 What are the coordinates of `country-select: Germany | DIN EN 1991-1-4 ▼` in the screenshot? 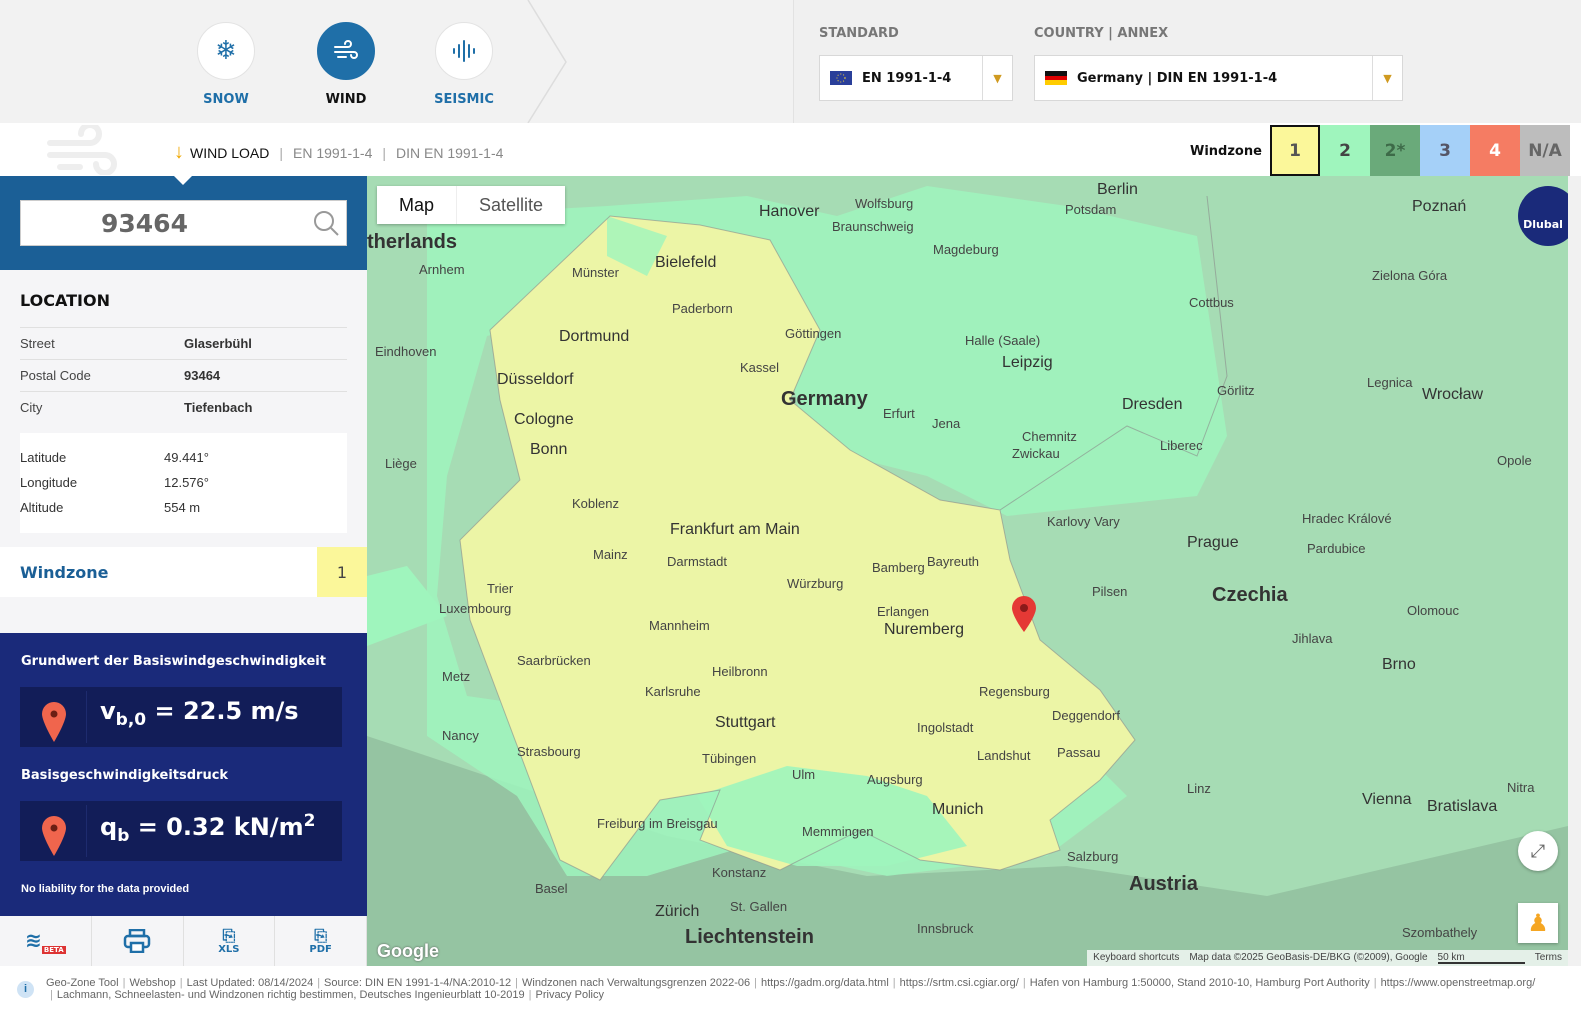 It's located at (1218, 78).